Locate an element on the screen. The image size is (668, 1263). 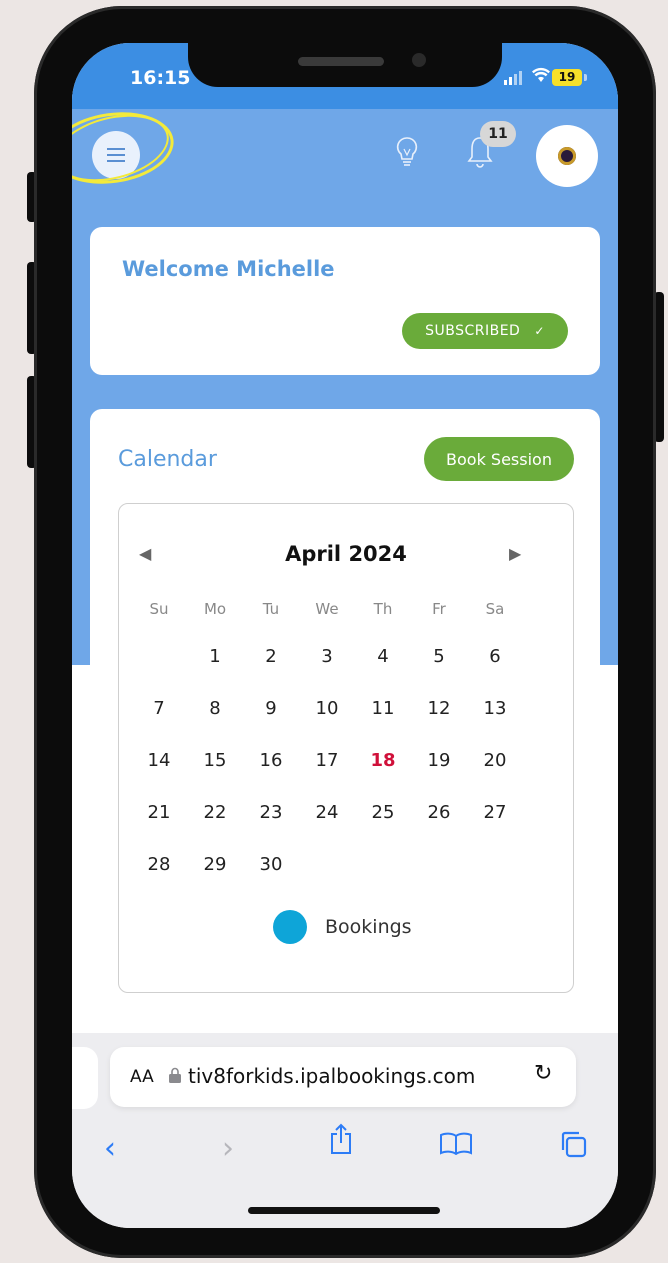
calendar-day: 26 is located at coordinates (439, 812).